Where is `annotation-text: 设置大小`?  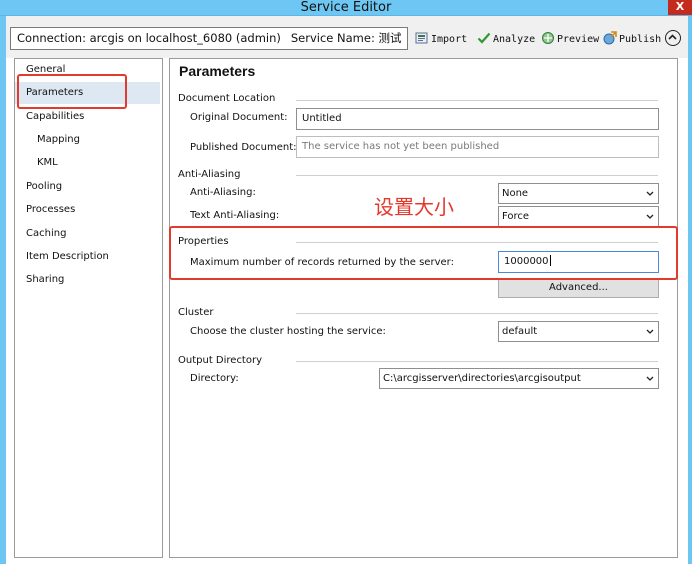
annotation-text: 设置大小 is located at coordinates (414, 207).